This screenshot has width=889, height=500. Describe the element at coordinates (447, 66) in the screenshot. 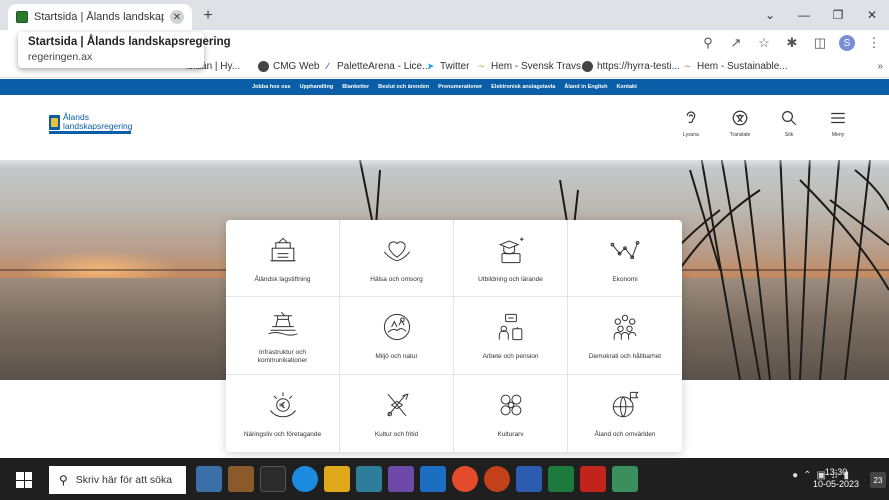

I see `bookmark-item: ➤ Twitter` at that location.